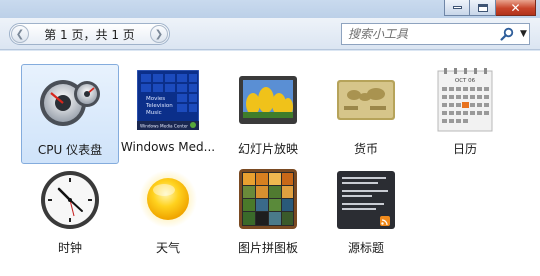 The image size is (540, 276). What do you see at coordinates (267, 149) in the screenshot?
I see `gadget-label: 幻灯片放映` at bounding box center [267, 149].